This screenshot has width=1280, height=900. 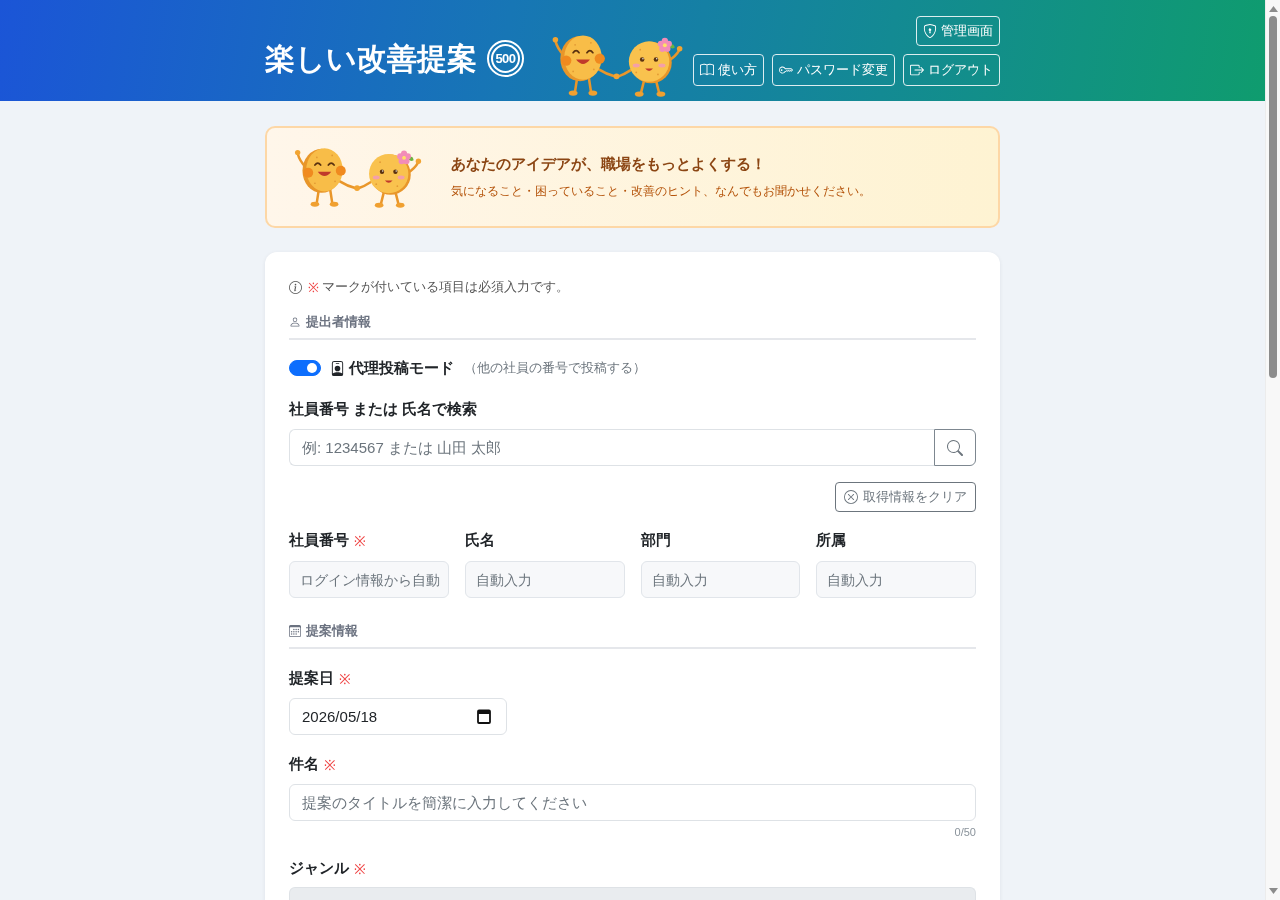 What do you see at coordinates (728, 70) in the screenshot?
I see `header-button: 使い方` at bounding box center [728, 70].